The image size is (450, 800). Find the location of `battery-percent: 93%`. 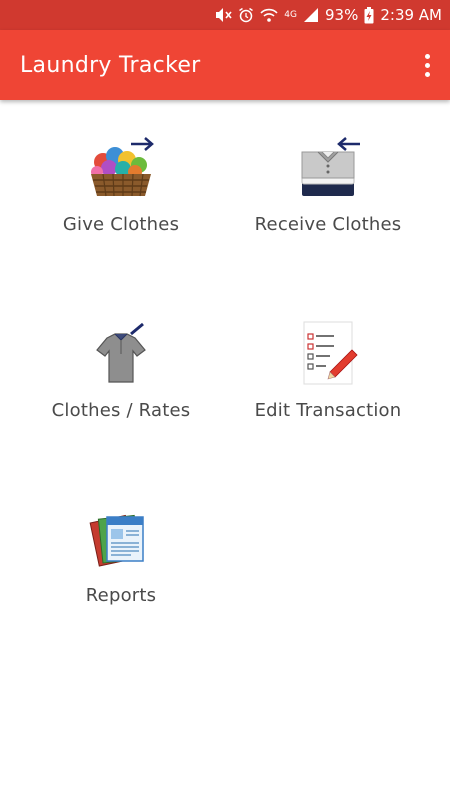

battery-percent: 93% is located at coordinates (342, 15).